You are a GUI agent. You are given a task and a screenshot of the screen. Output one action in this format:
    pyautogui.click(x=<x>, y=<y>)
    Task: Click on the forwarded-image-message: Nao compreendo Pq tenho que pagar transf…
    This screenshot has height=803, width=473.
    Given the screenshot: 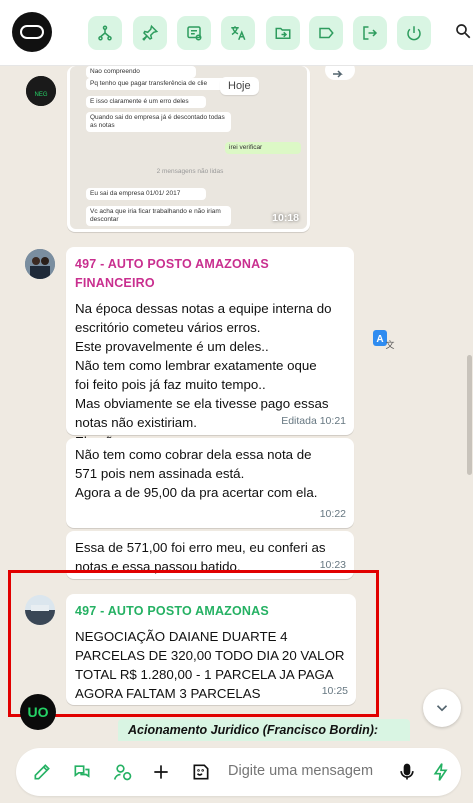 What is the action you would take?
    pyautogui.click(x=188, y=149)
    